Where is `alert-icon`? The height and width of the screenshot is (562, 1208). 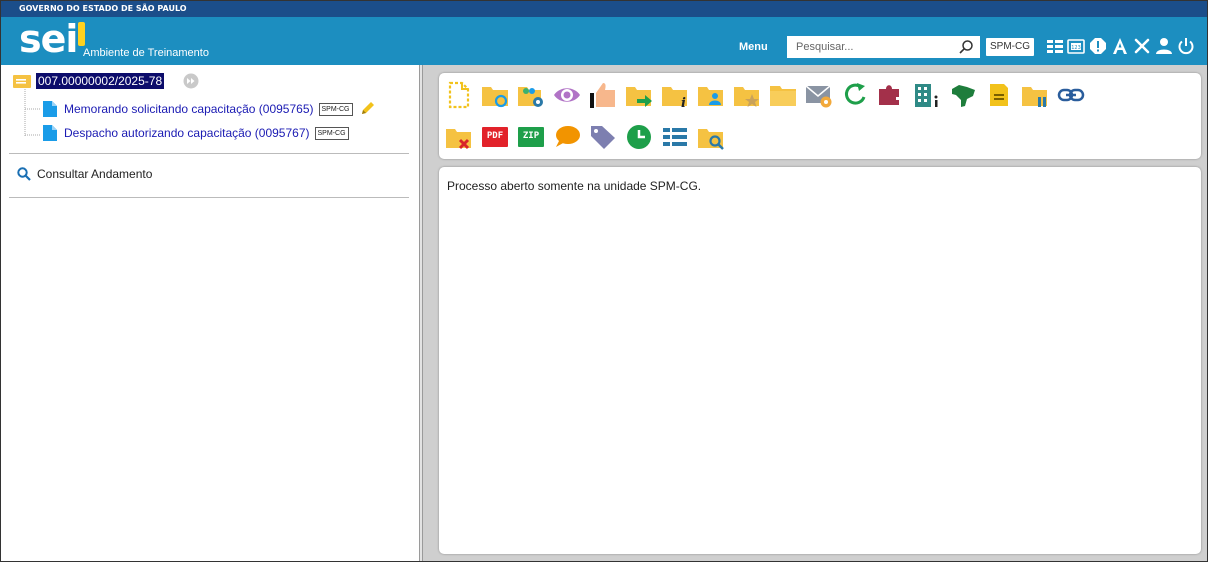
alert-icon is located at coordinates (1098, 46).